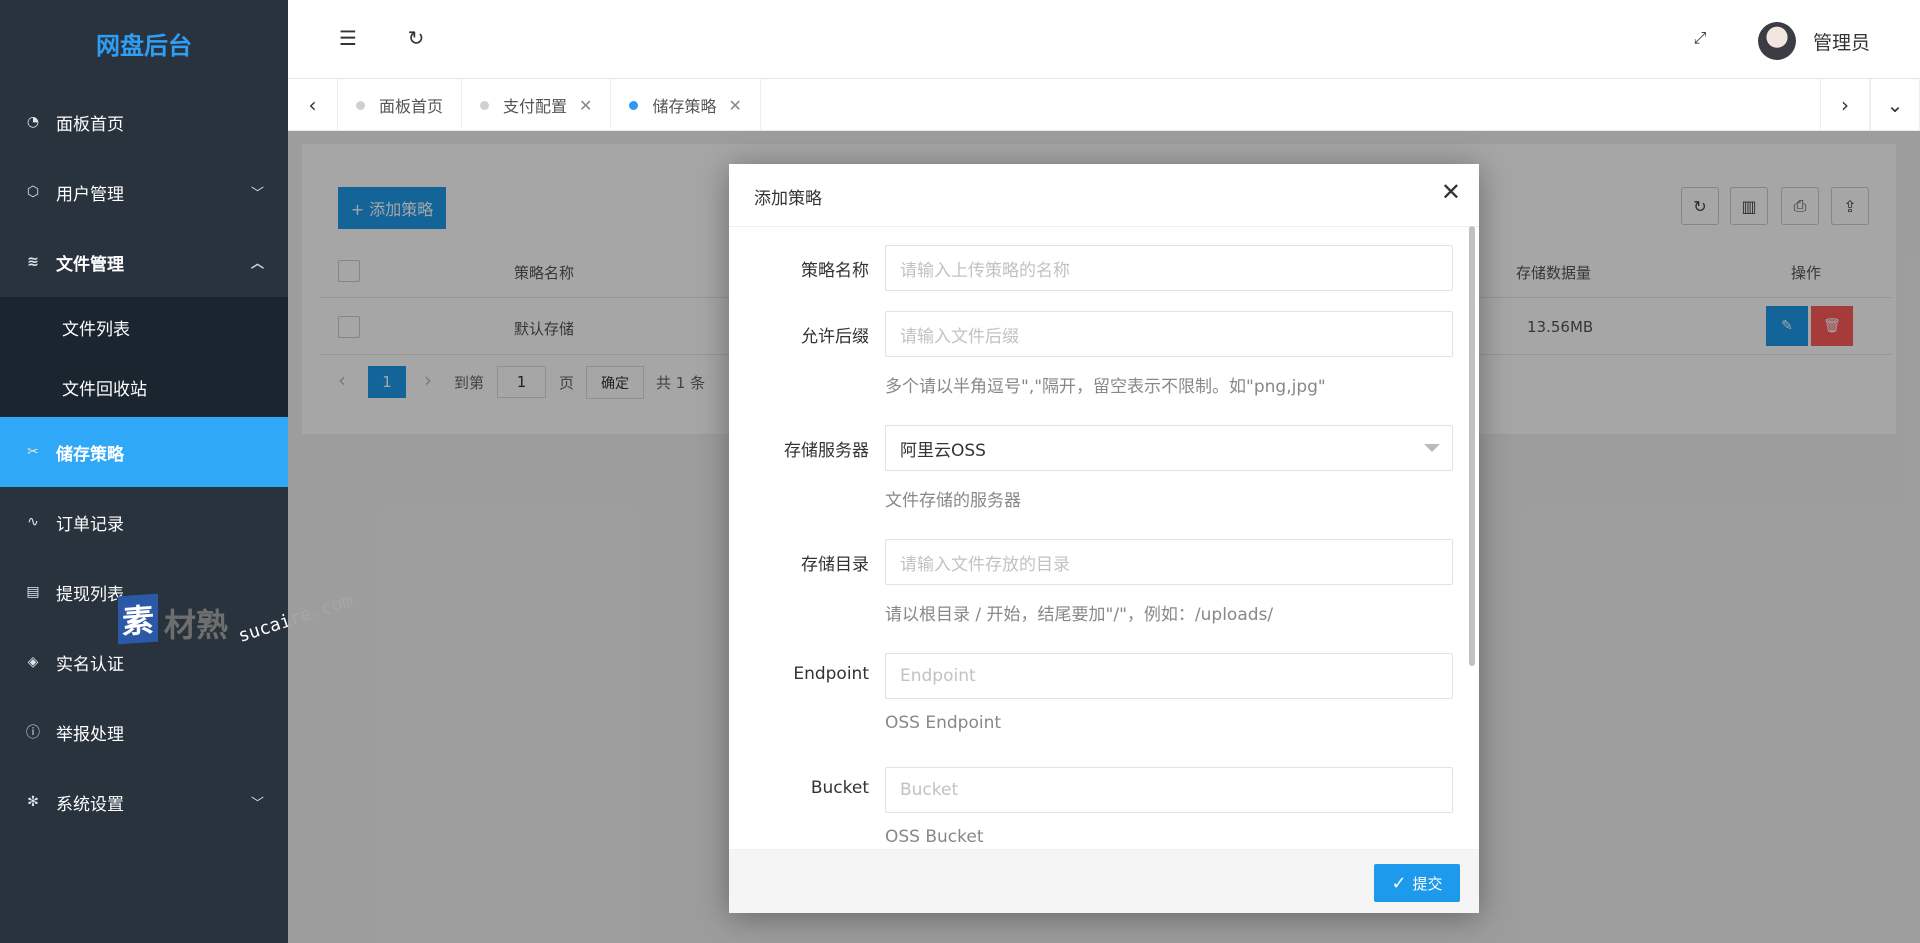 The height and width of the screenshot is (943, 1920). Describe the element at coordinates (839, 788) in the screenshot. I see `field-label-bucket: Bucket` at that location.